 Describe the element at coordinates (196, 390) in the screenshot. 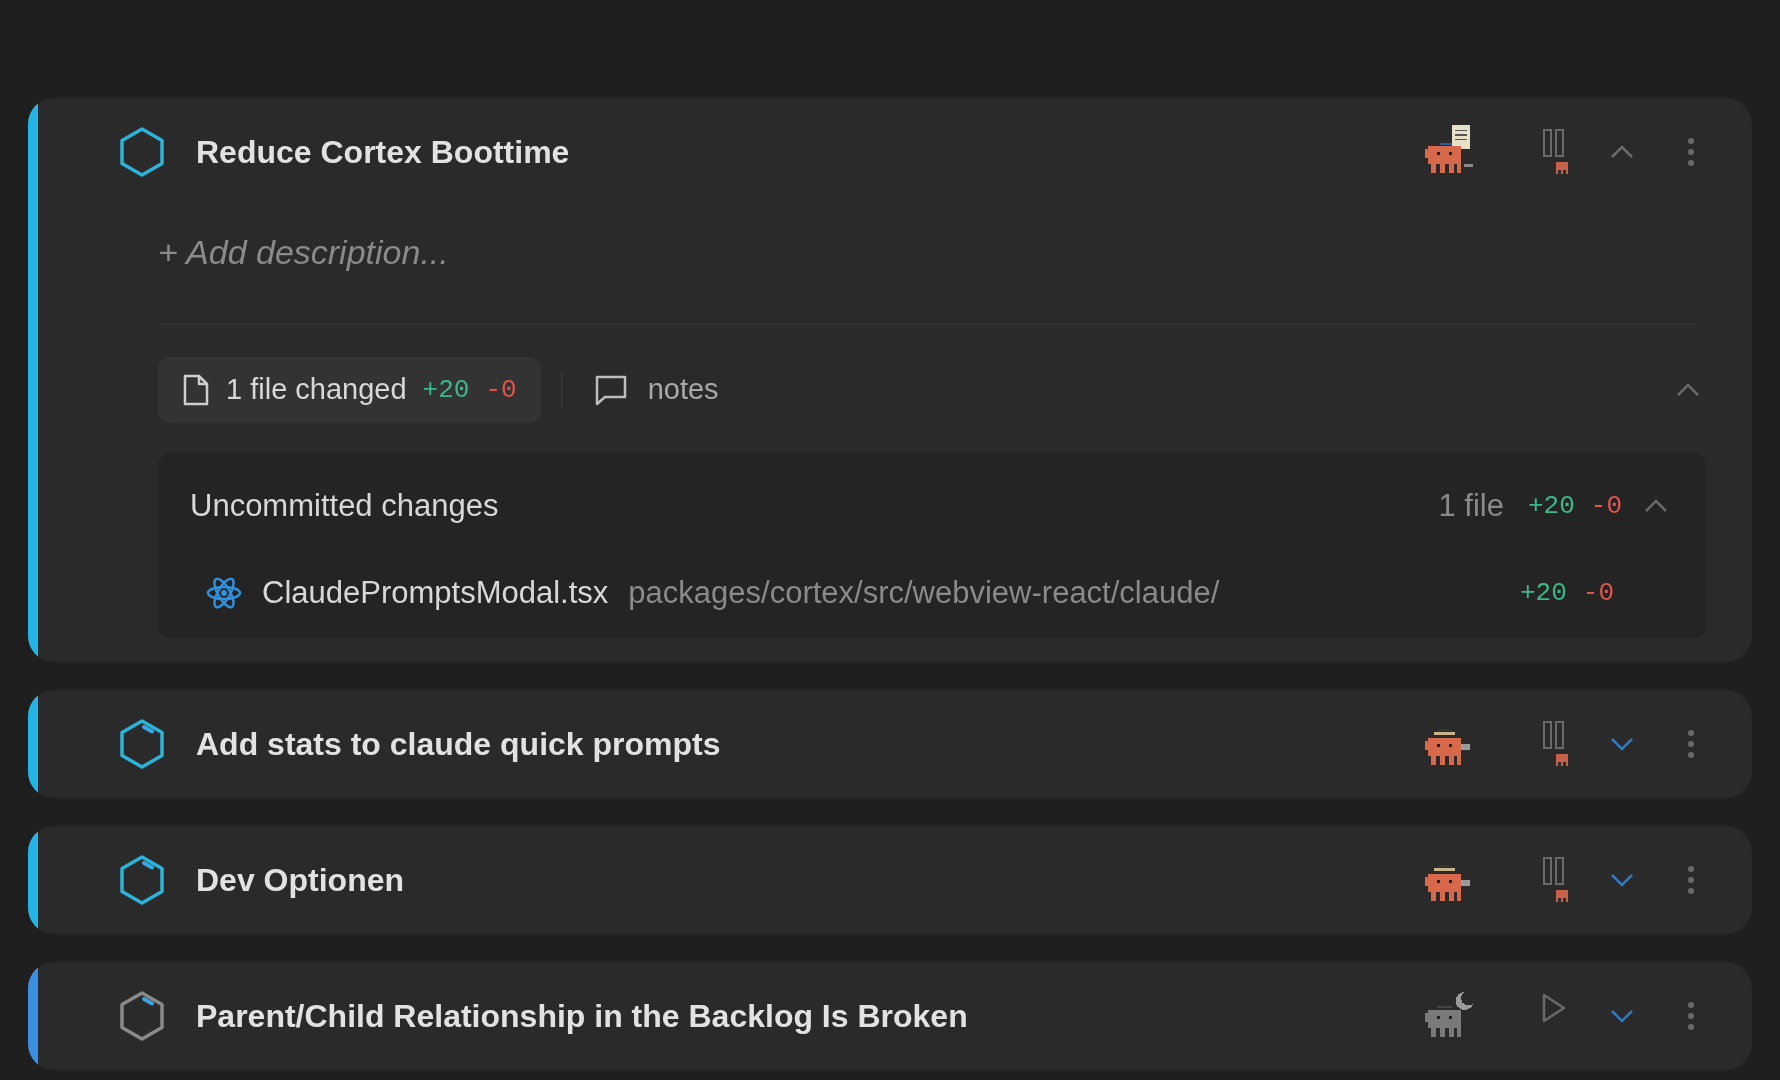

I see `file-icon` at that location.